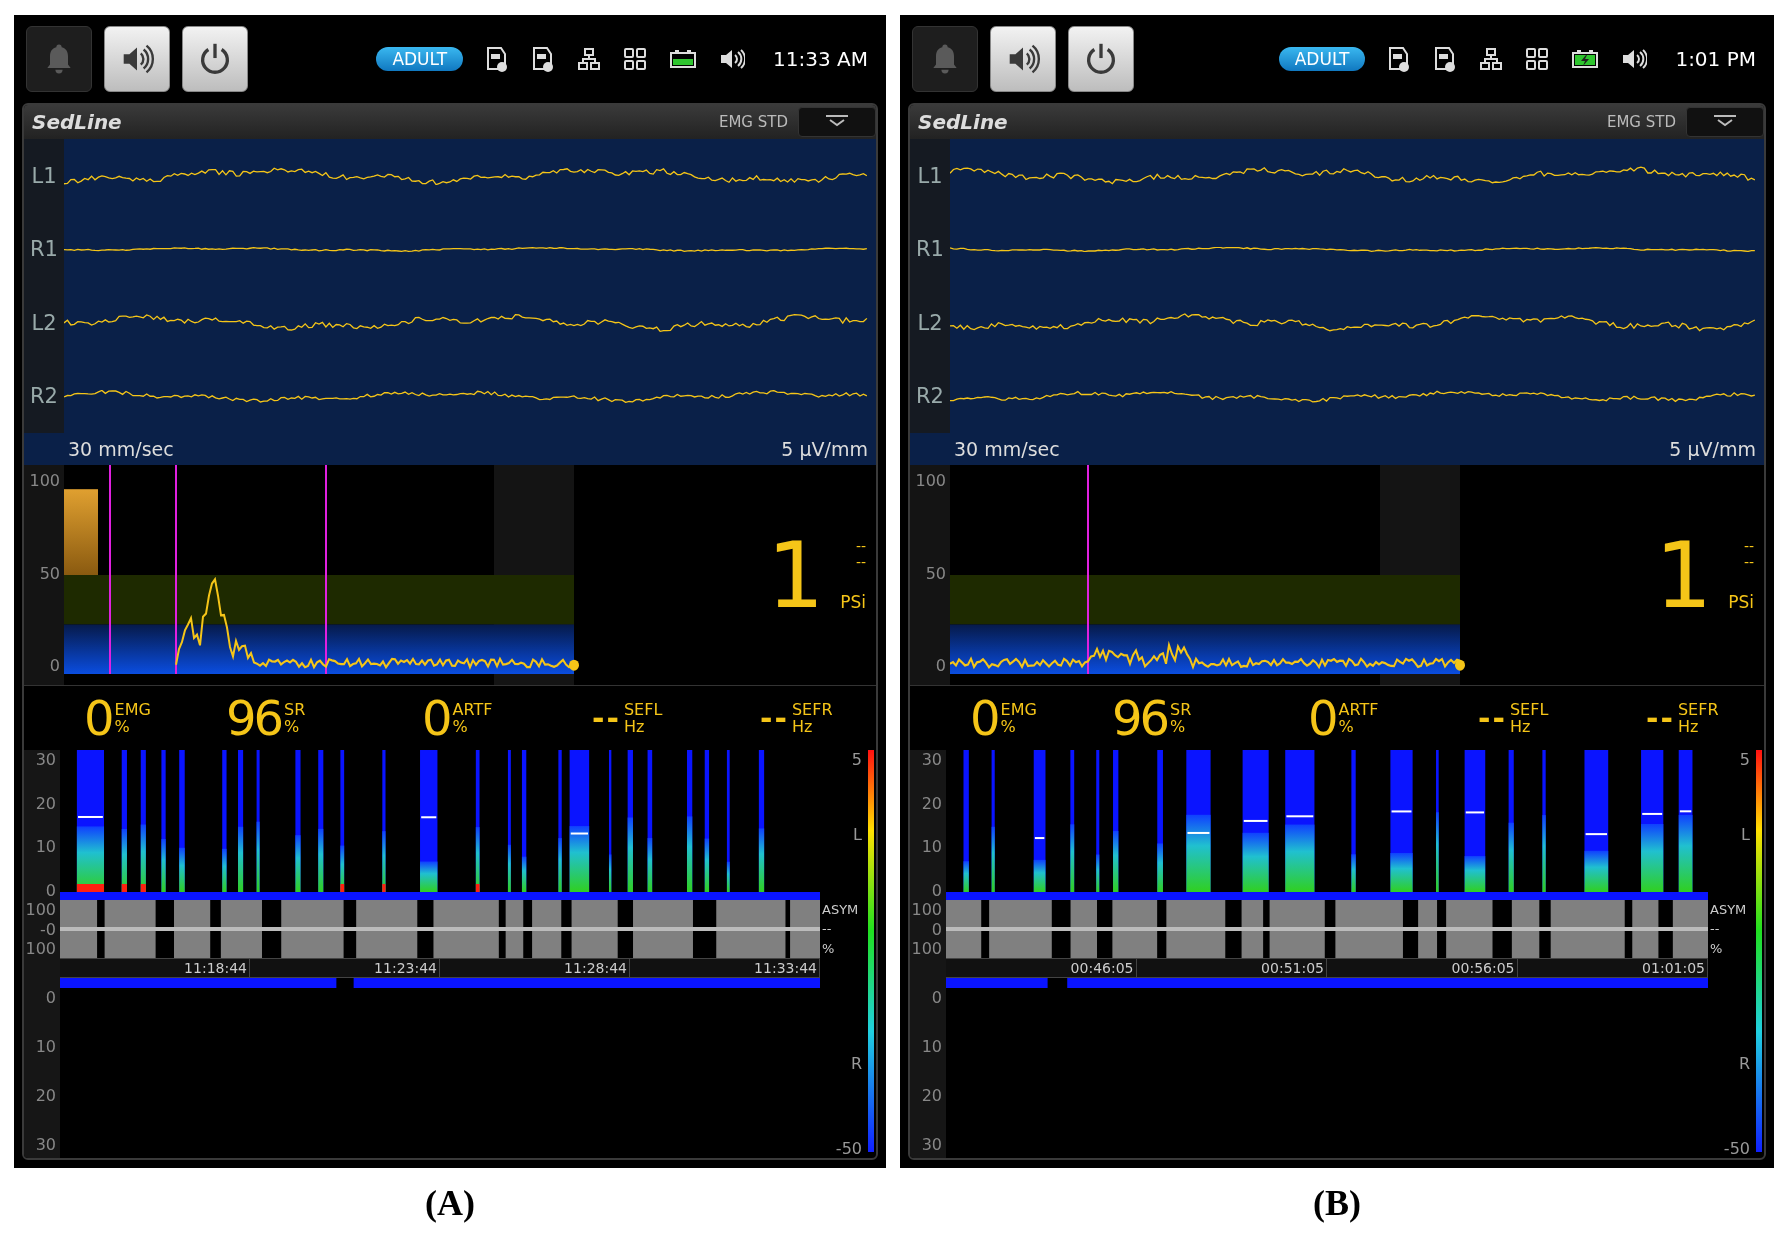 This screenshot has height=1243, width=1789. What do you see at coordinates (1736, 1148) in the screenshot?
I see `scale-min: -50` at bounding box center [1736, 1148].